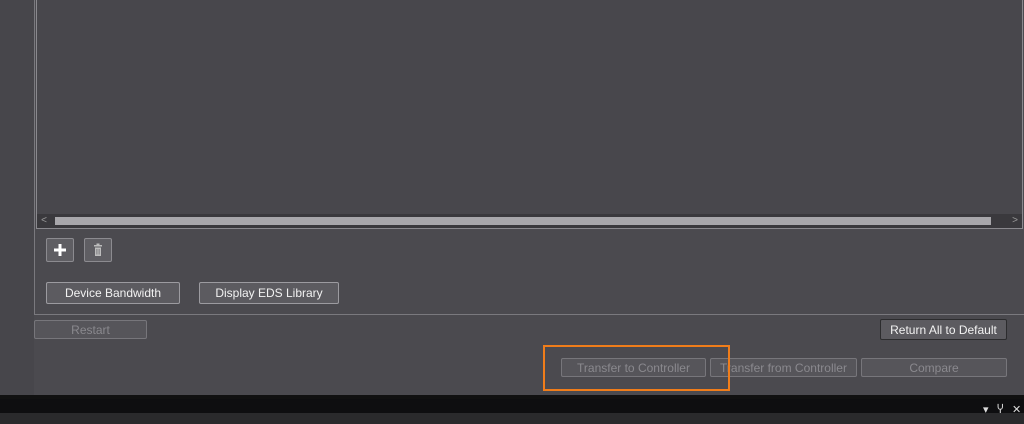  I want to click on trash-icon, so click(98, 249).